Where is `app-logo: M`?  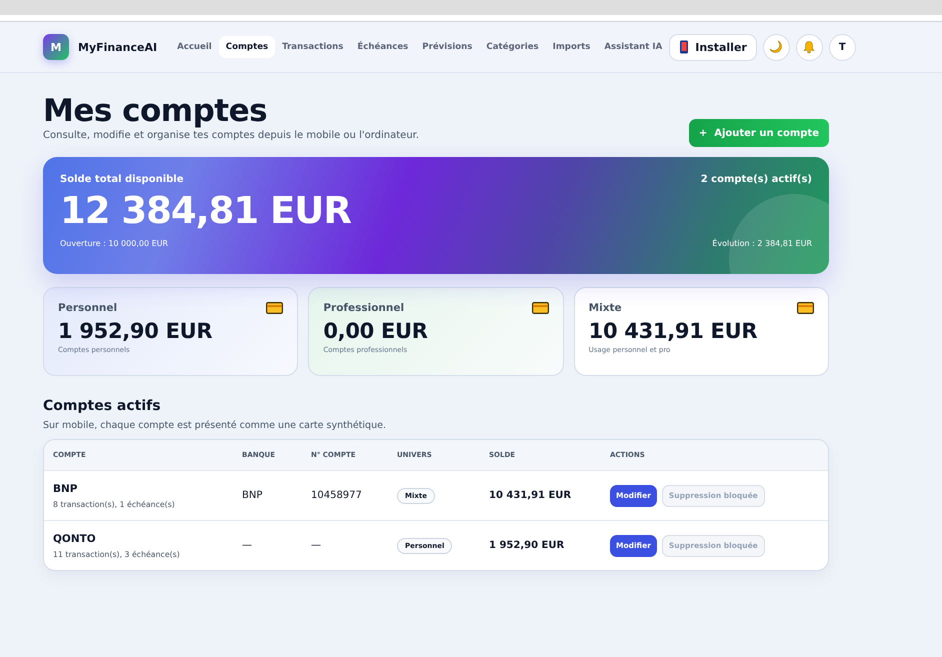
app-logo: M is located at coordinates (56, 47).